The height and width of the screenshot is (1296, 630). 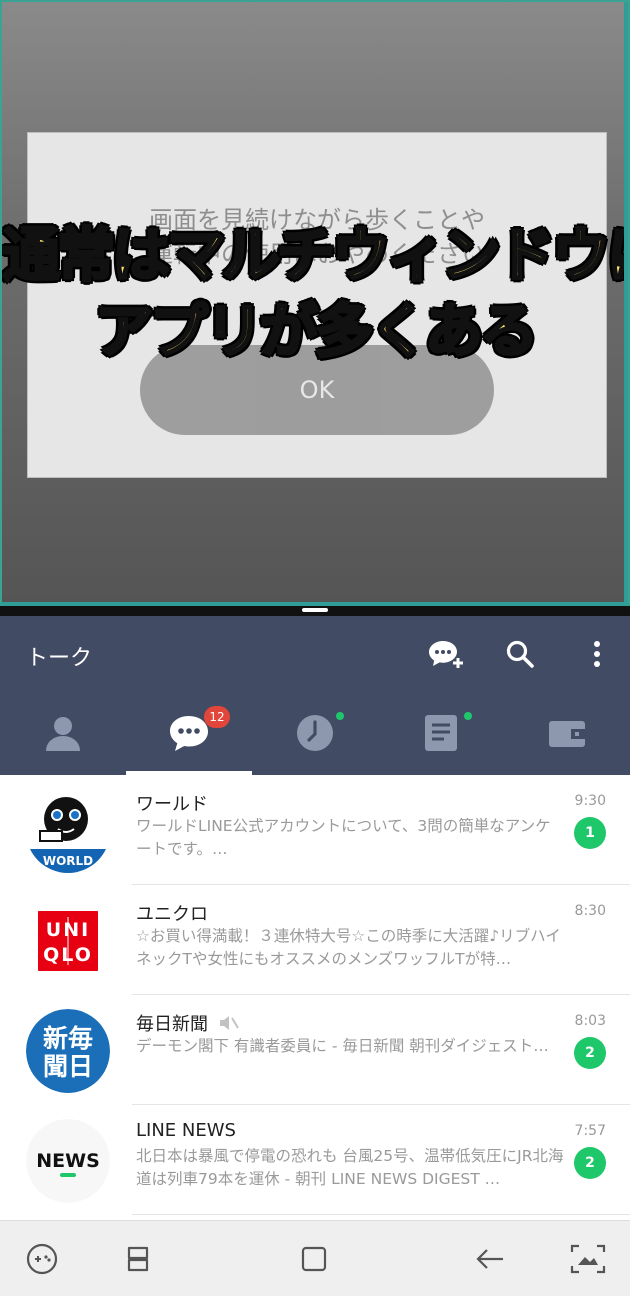 I want to click on unread-badge: 12, so click(x=217, y=717).